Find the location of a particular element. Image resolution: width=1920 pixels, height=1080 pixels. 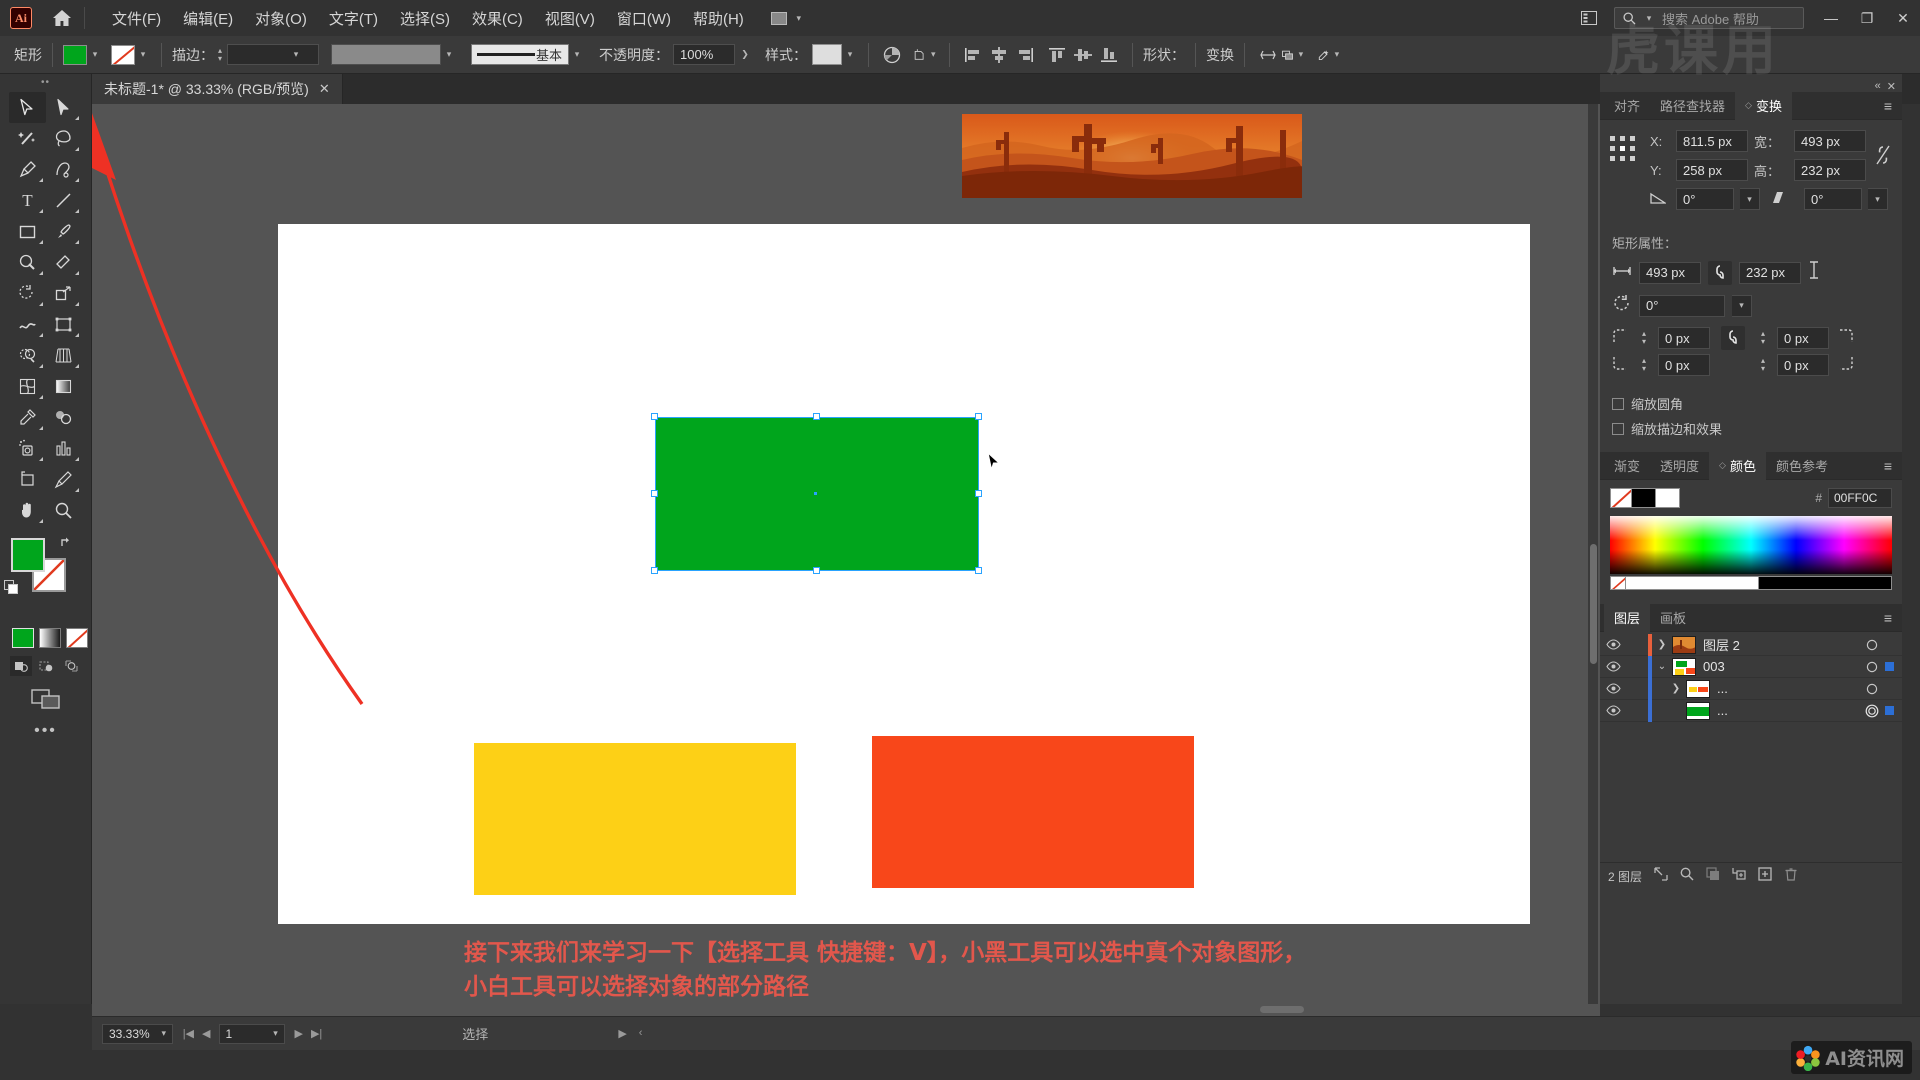

arrange-chevron-icon: ▾ is located at coordinates (1301, 55).